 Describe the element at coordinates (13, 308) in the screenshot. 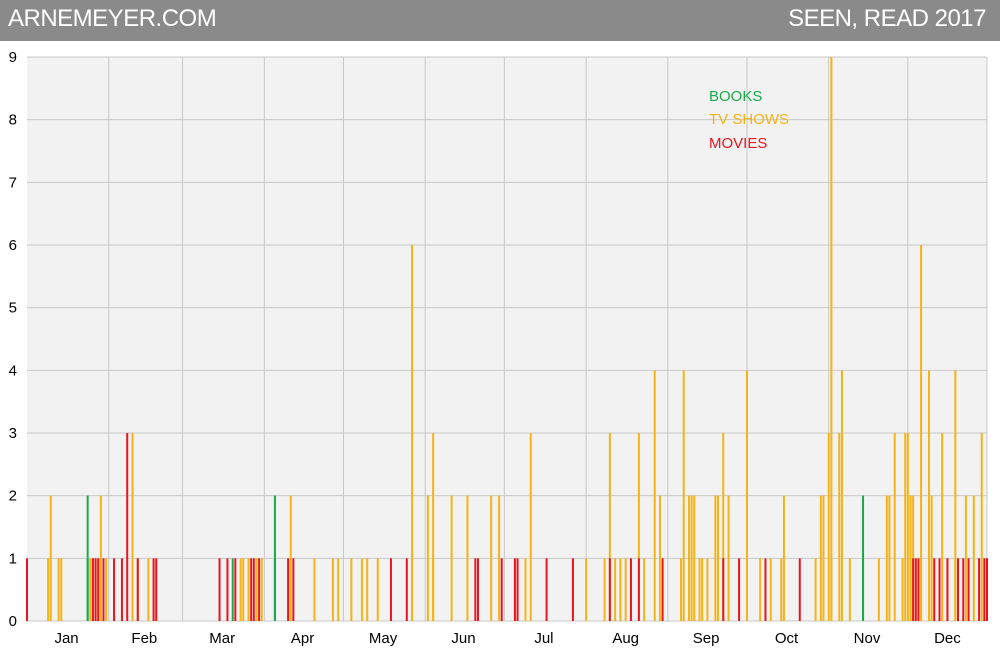

I see `y-tick-label: 5` at that location.